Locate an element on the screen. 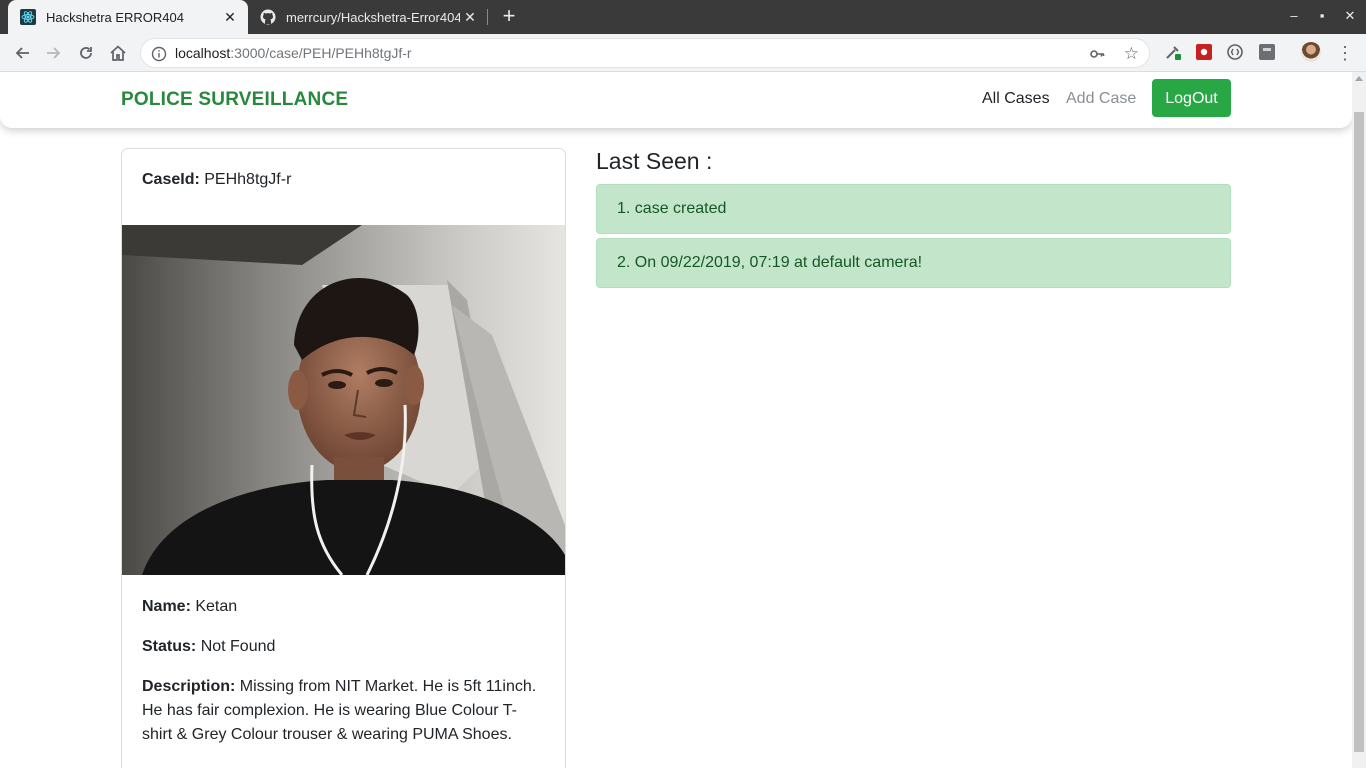 The height and width of the screenshot is (768, 1366). window-close-icon: ✕ is located at coordinates (1350, 16).